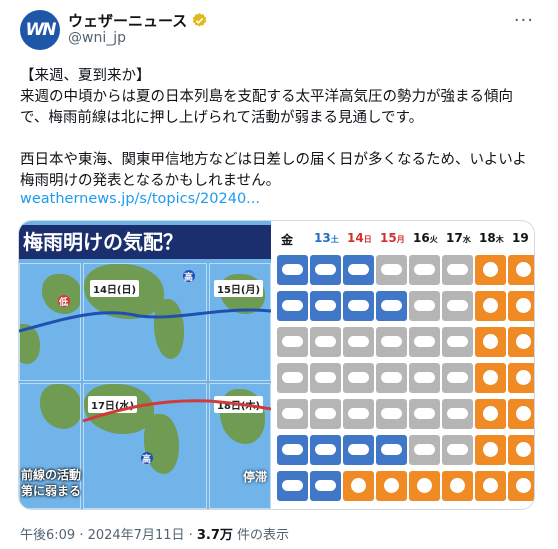 The image size is (558, 549). Describe the element at coordinates (499, 239) in the screenshot. I see `day-of-week: 木` at that location.